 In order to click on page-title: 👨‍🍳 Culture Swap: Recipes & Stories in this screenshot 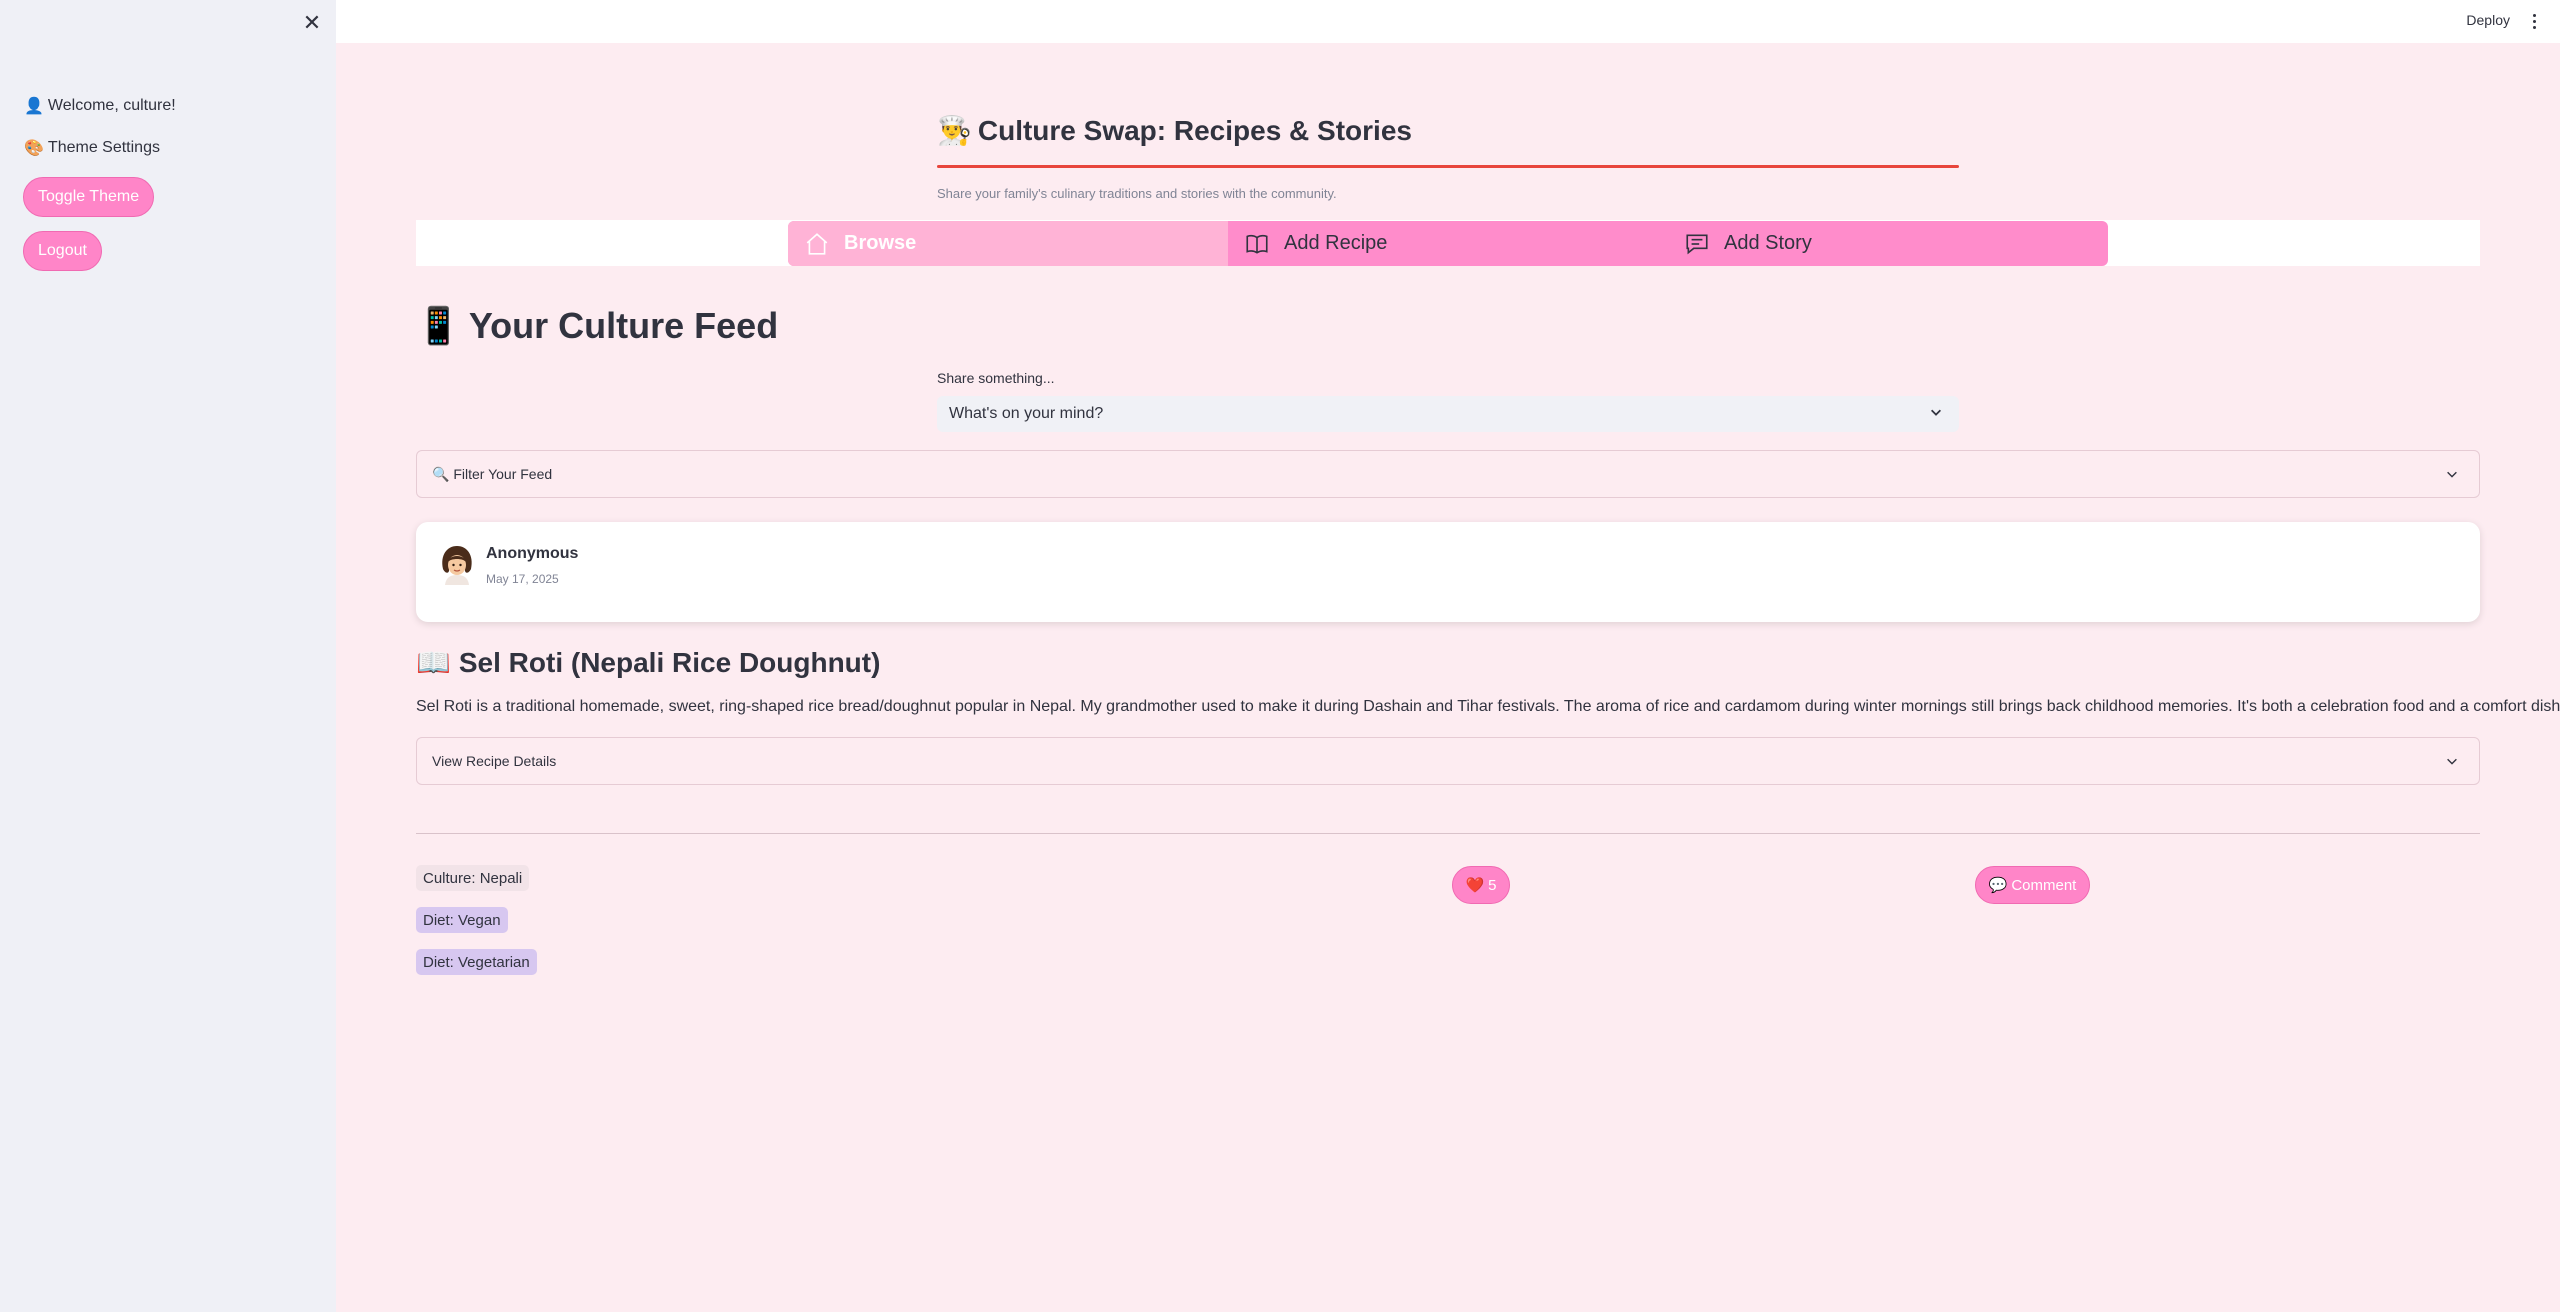, I will do `click(1174, 130)`.